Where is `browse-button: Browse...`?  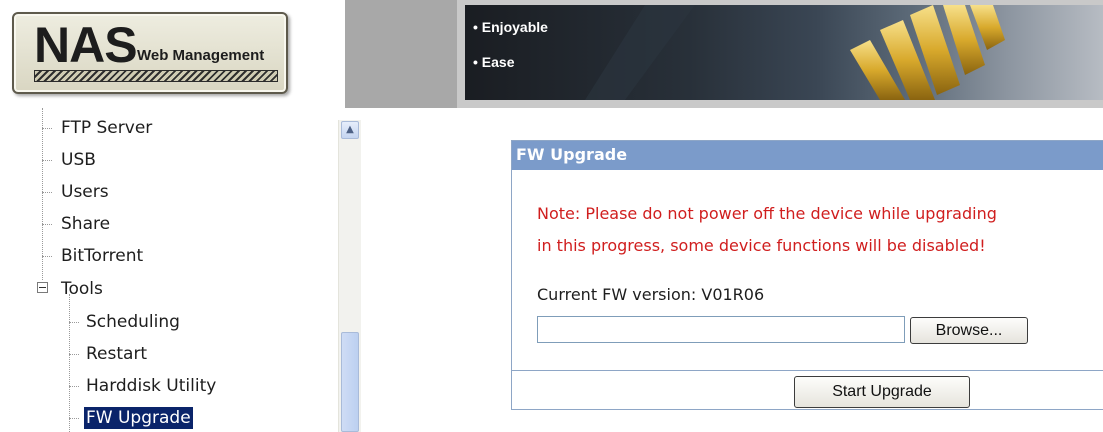 browse-button: Browse... is located at coordinates (969, 330).